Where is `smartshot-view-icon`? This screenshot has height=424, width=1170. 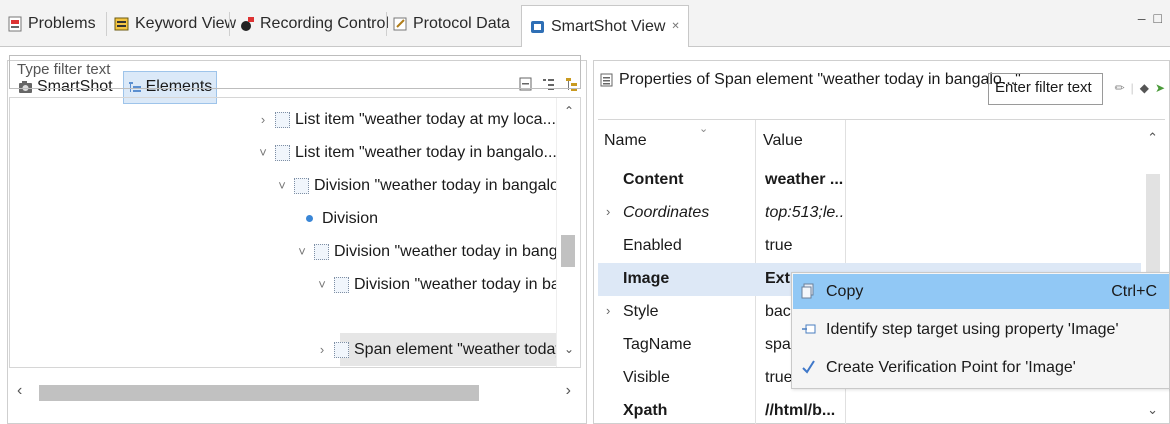 smartshot-view-icon is located at coordinates (537, 26).